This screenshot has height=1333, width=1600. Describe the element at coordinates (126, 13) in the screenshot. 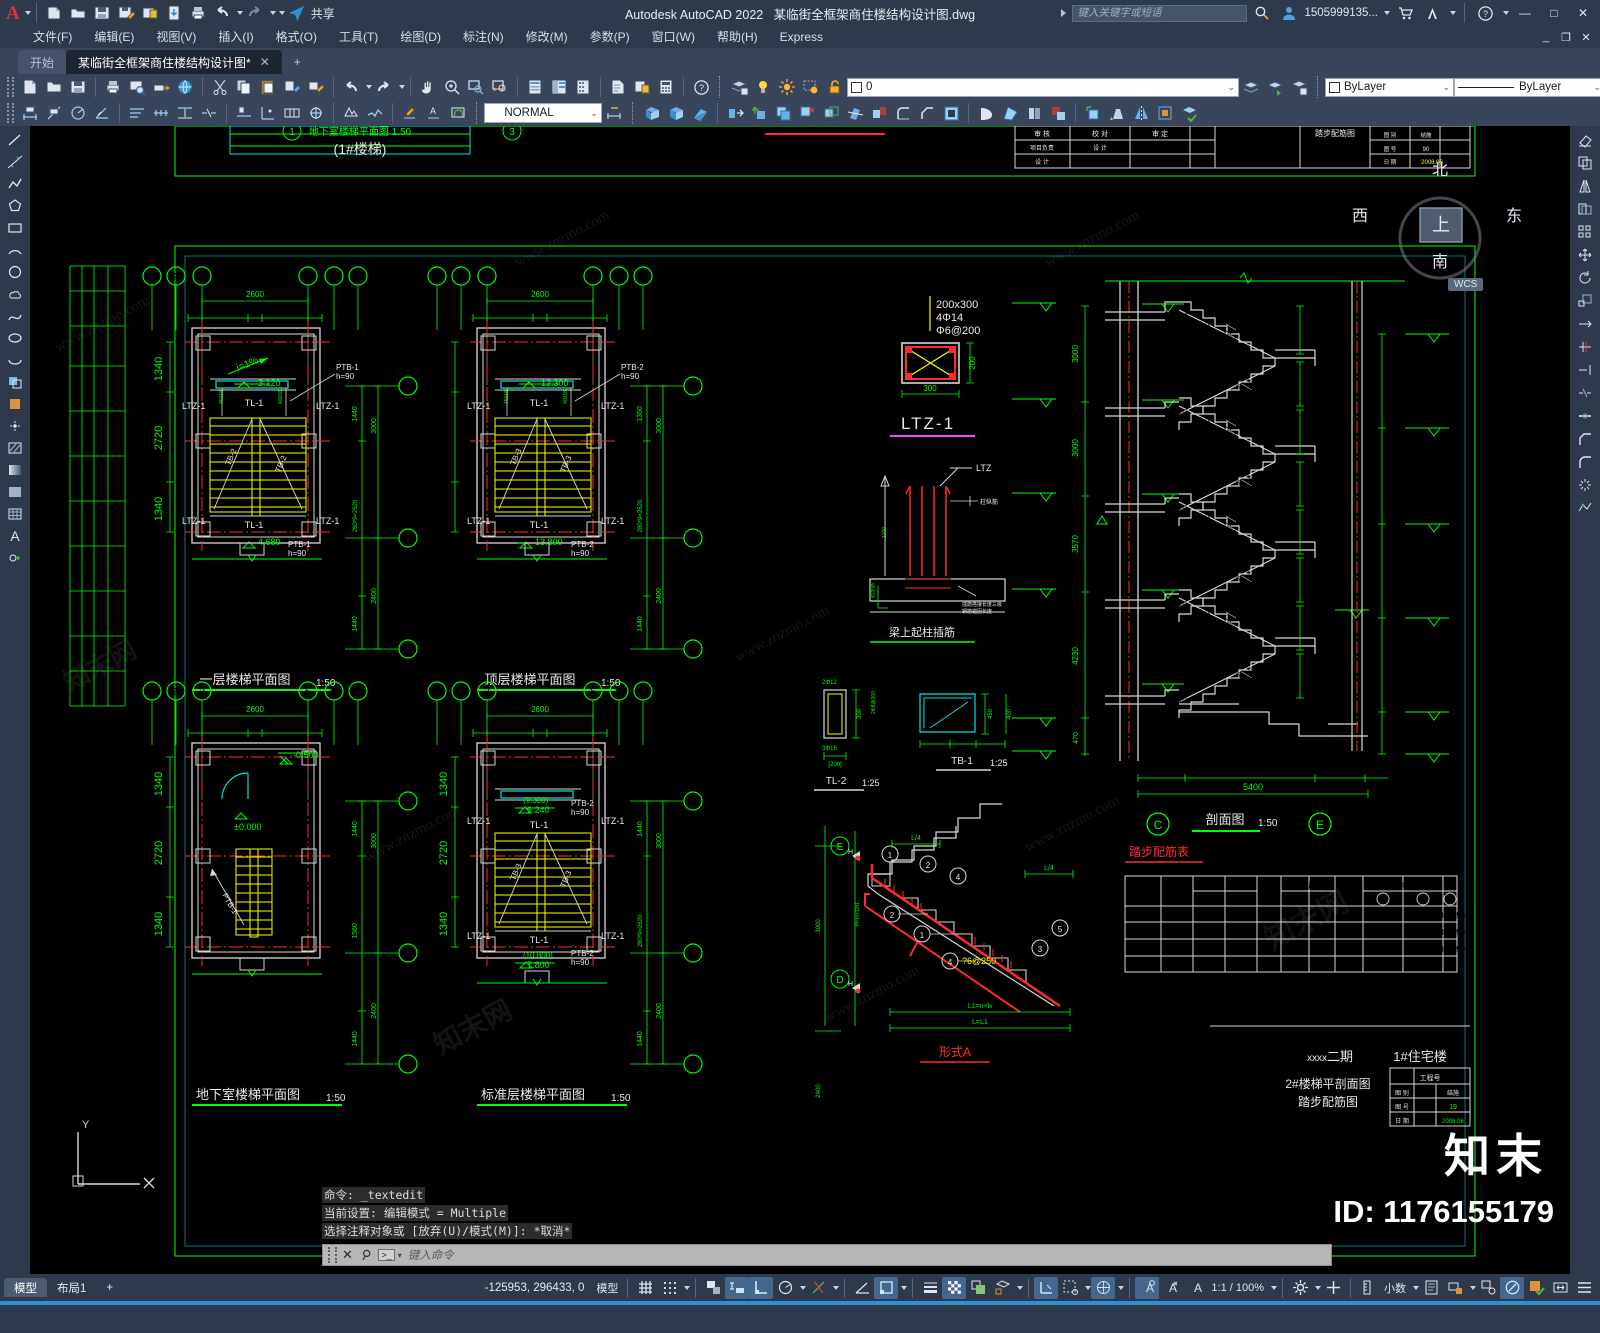

I see `save-as-icon` at that location.